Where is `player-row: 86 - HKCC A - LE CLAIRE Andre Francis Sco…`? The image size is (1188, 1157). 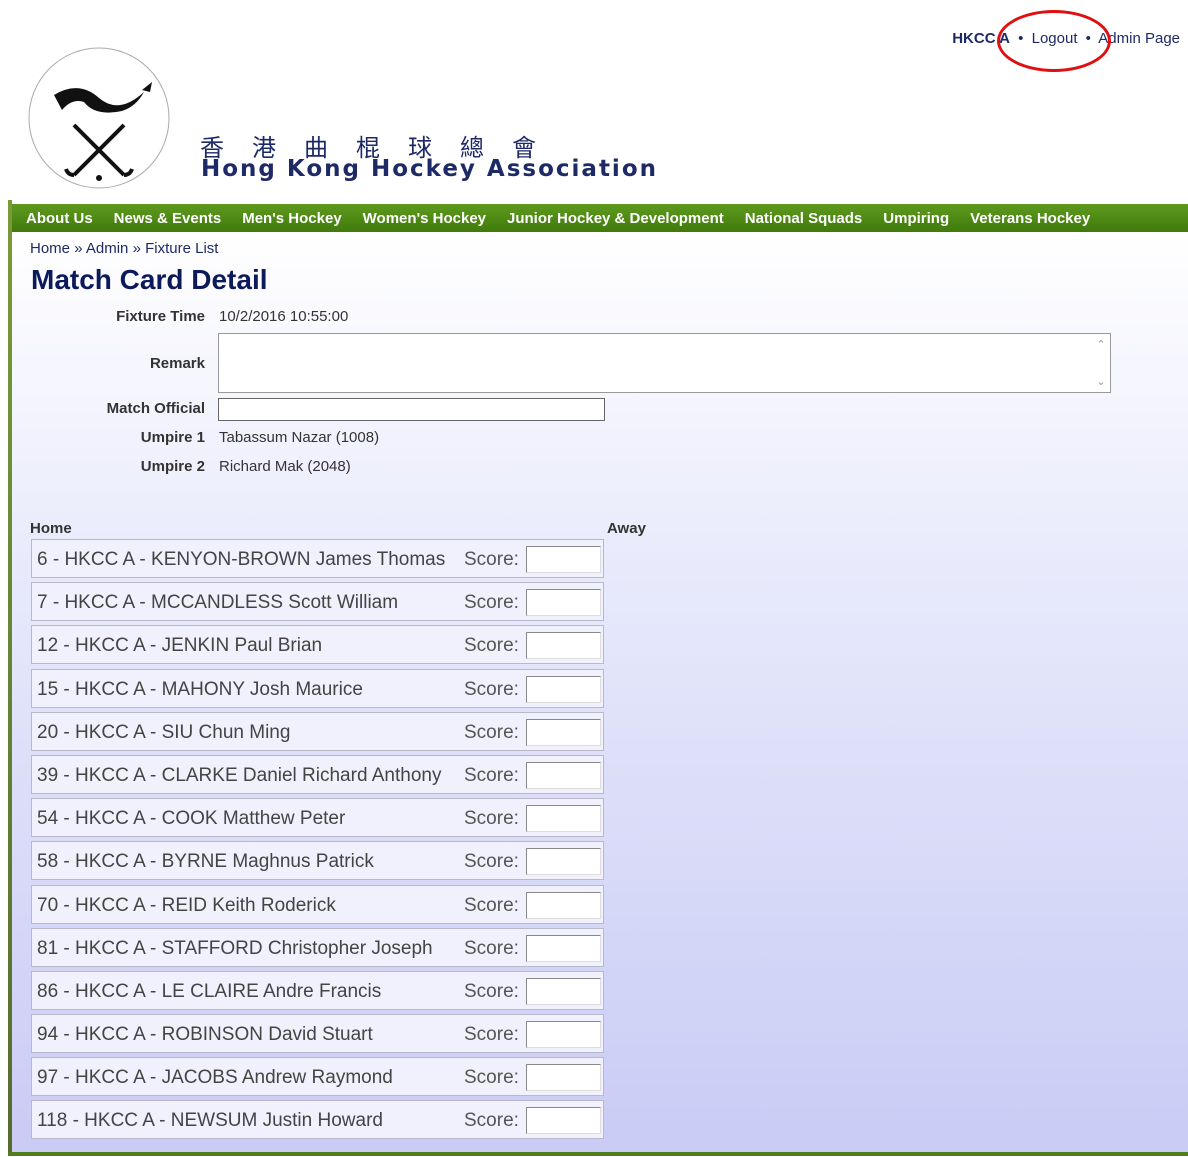 player-row: 86 - HKCC A - LE CLAIRE Andre Francis Sco… is located at coordinates (317, 990).